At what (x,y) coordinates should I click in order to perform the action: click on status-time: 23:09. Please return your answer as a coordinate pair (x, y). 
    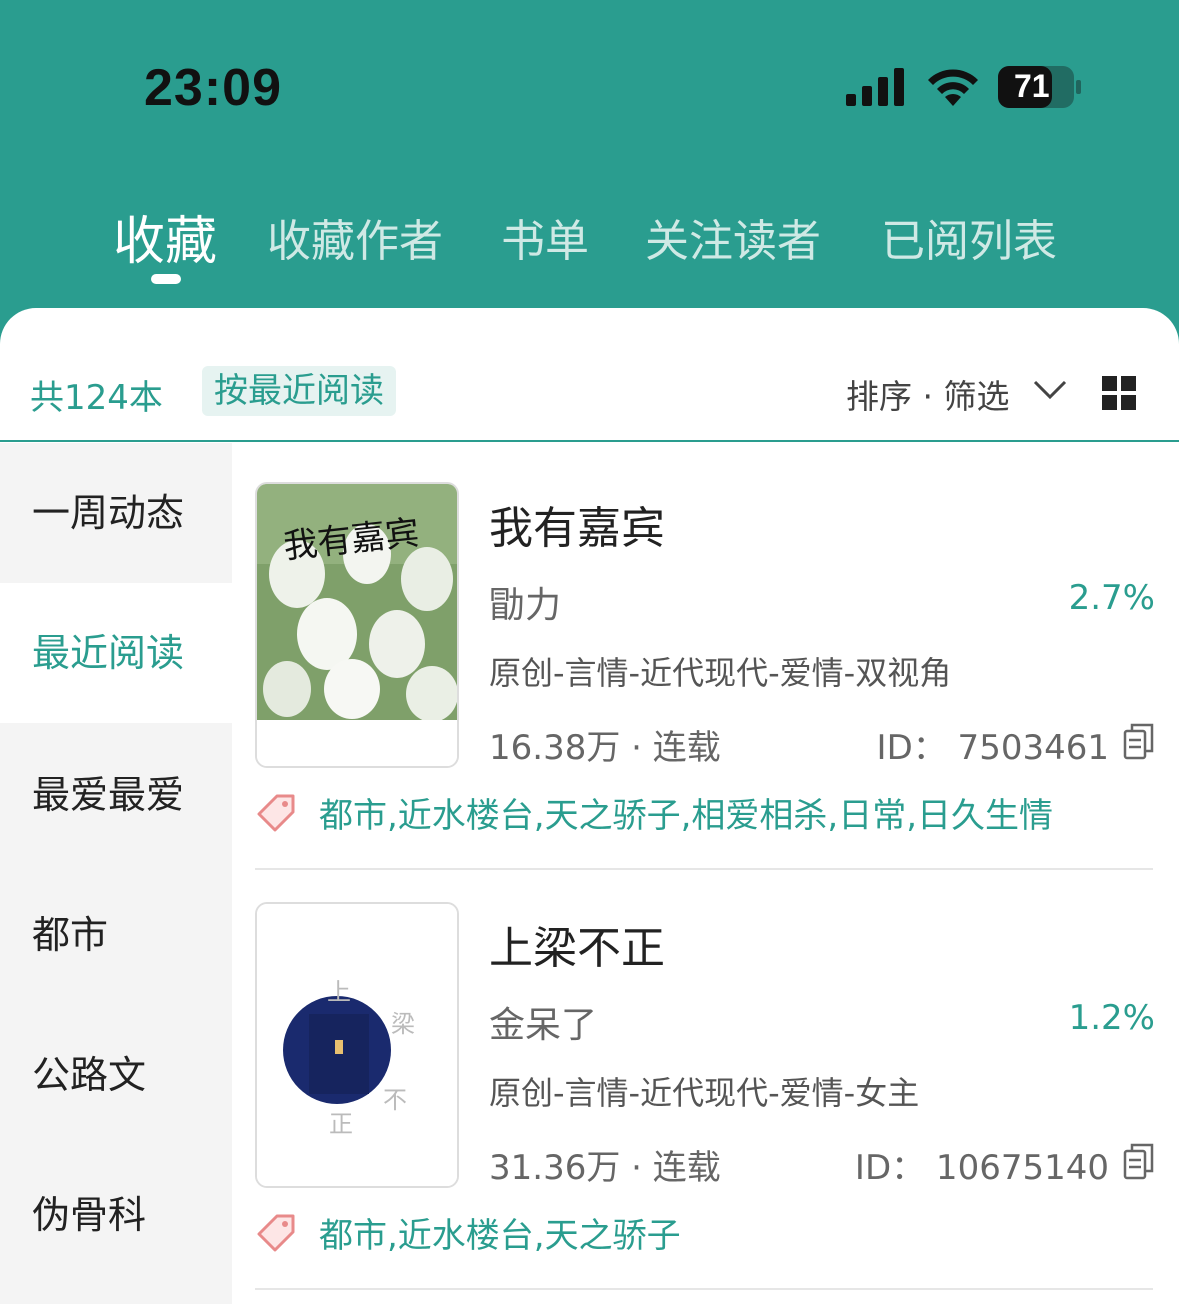
    Looking at the image, I should click on (213, 88).